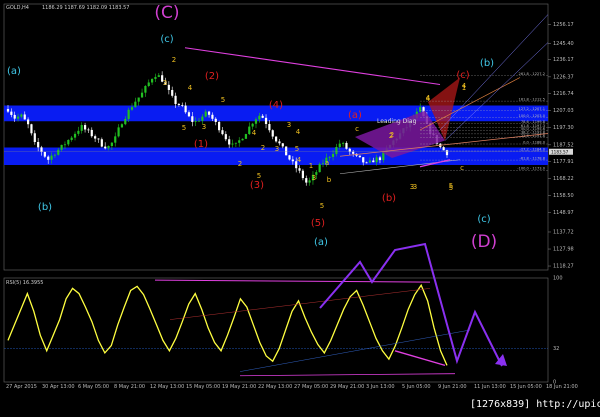 Image resolution: width=600 pixels, height=417 pixels. What do you see at coordinates (532, 74) in the screenshot?
I see `fib-level-label: 261.8 - 1227.2` at bounding box center [532, 74].